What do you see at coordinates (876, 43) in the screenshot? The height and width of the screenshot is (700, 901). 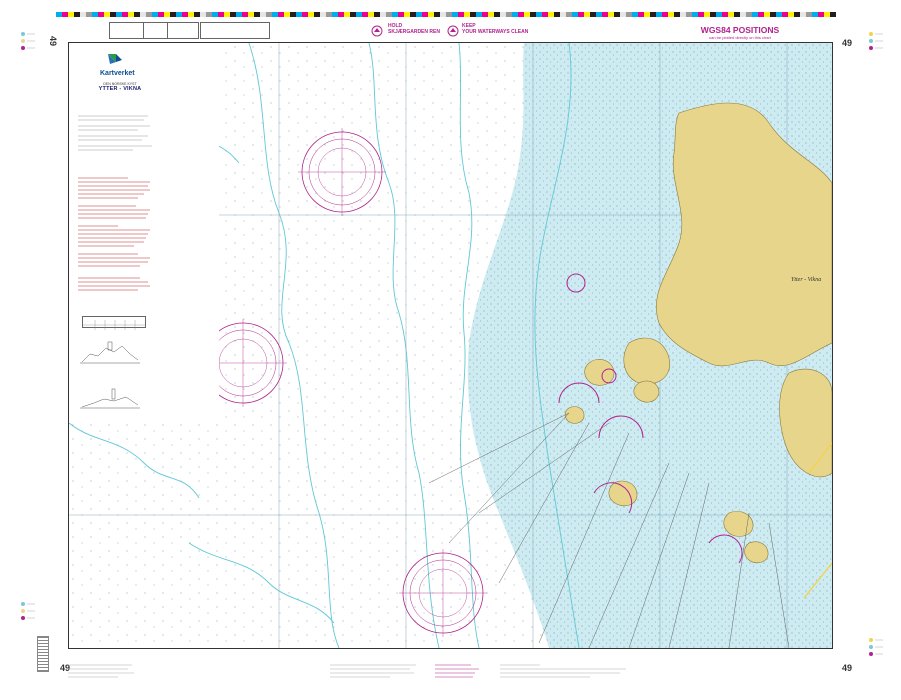 I see `right-color-swatches` at bounding box center [876, 43].